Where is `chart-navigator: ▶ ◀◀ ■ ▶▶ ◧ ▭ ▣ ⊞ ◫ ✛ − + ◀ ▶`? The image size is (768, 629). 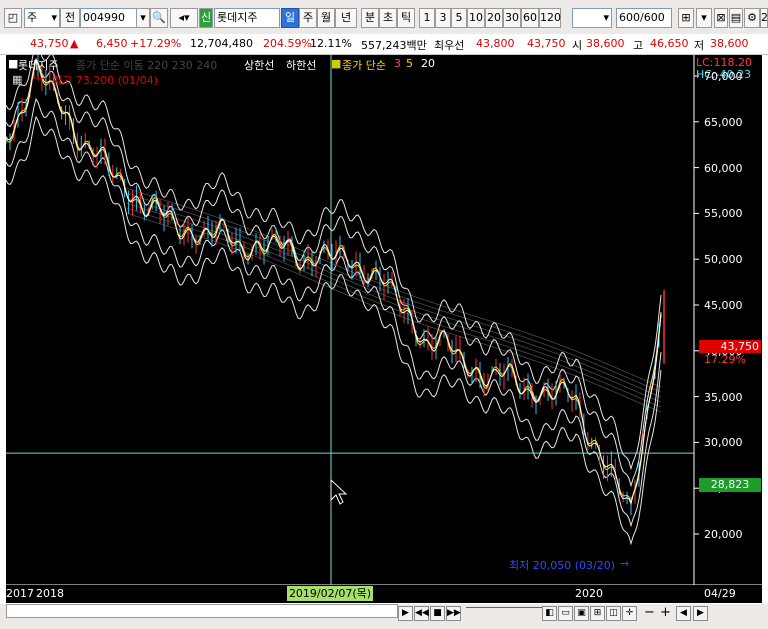 chart-navigator: ▶ ◀◀ ■ ▶▶ ◧ ▭ ▣ ⊞ ◫ ✛ − + ◀ ▶ is located at coordinates (384, 616).